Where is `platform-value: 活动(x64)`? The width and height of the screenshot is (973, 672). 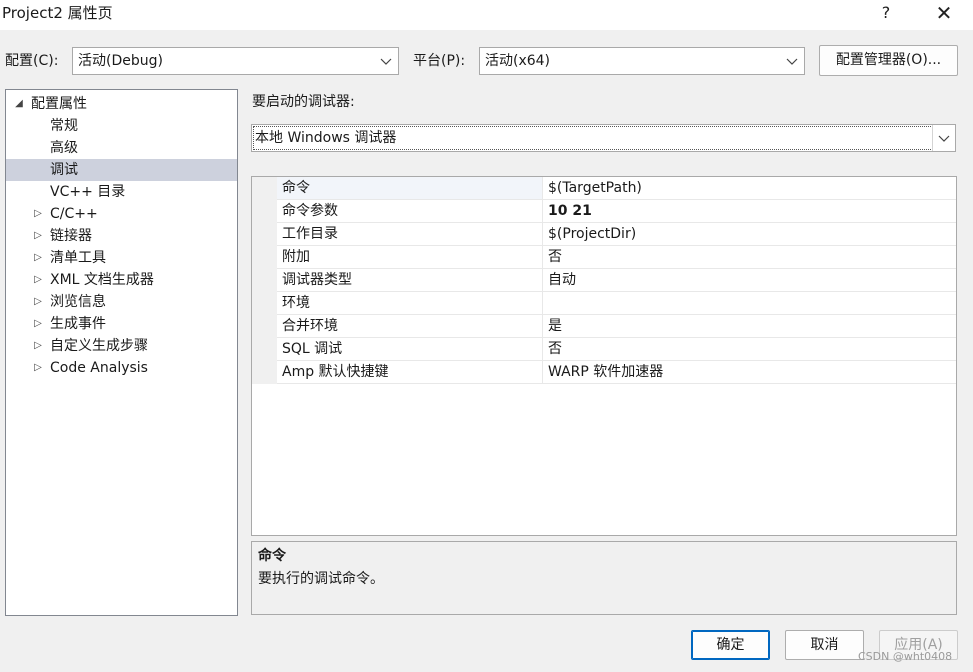 platform-value: 活动(x64) is located at coordinates (518, 61).